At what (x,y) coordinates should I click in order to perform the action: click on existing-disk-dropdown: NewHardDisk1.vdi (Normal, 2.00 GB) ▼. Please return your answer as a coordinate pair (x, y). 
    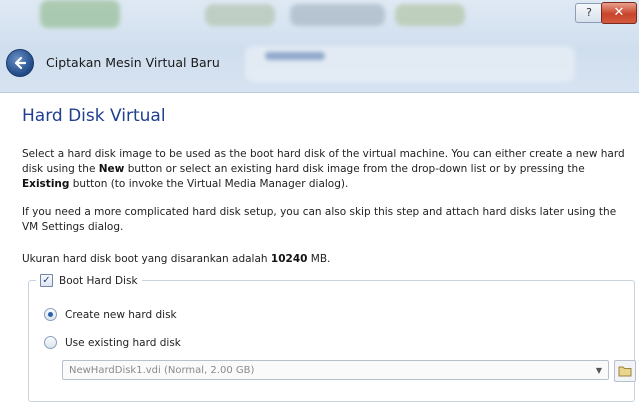
    Looking at the image, I should click on (335, 370).